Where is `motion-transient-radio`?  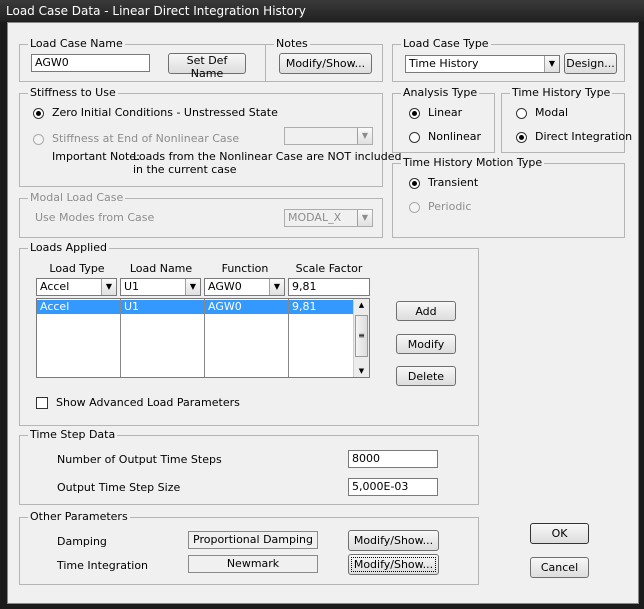
motion-transient-radio is located at coordinates (414, 183).